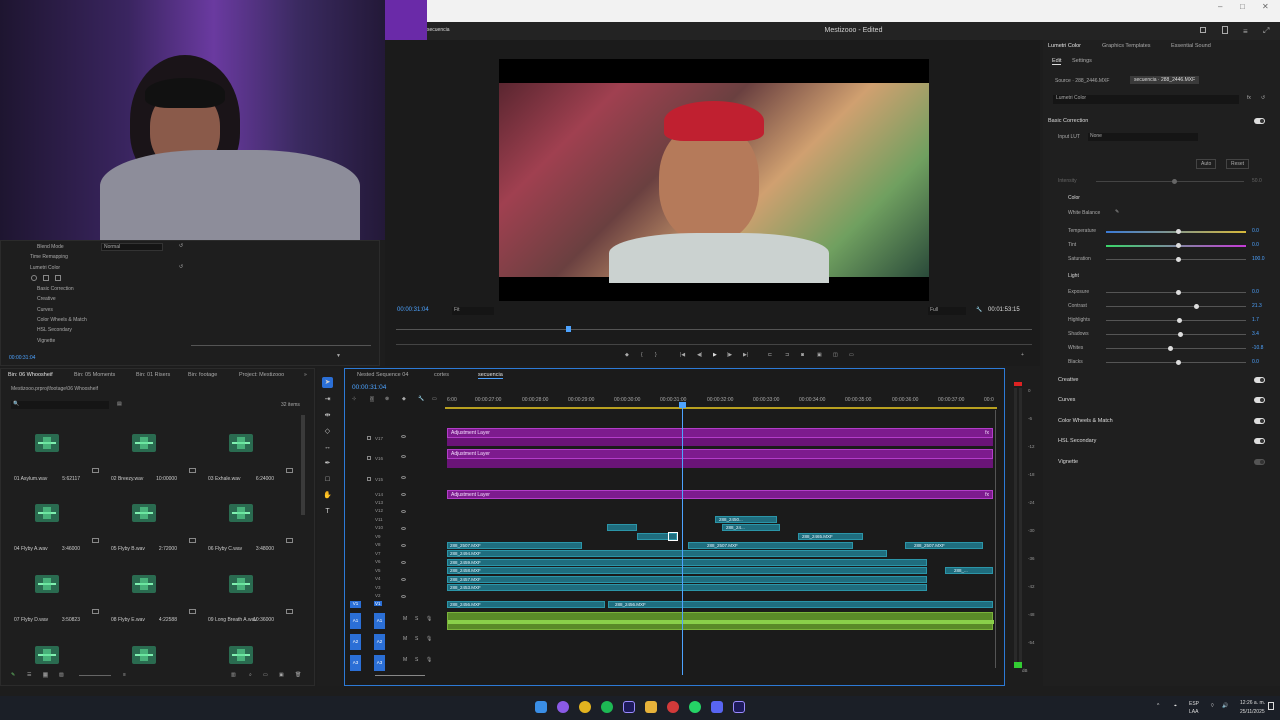  What do you see at coordinates (378, 570) in the screenshot?
I see `track-label-v5: V5` at bounding box center [378, 570].